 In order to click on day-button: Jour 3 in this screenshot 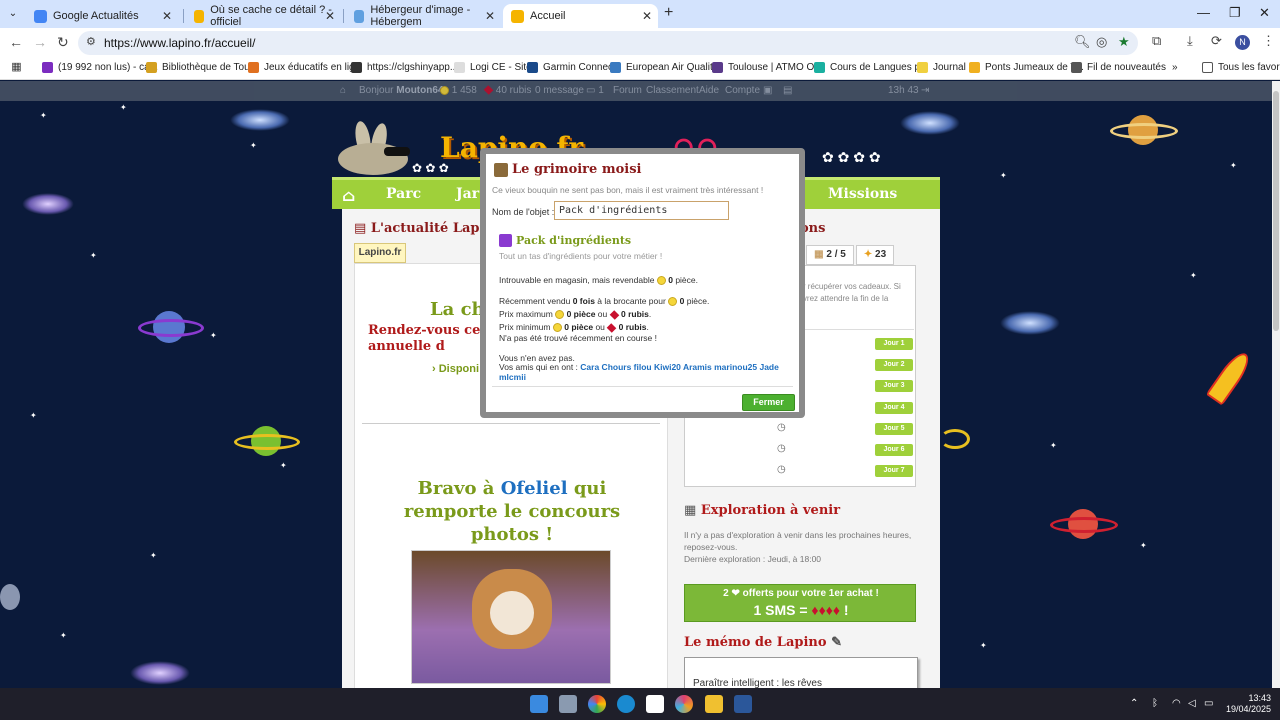, I will do `click(894, 386)`.